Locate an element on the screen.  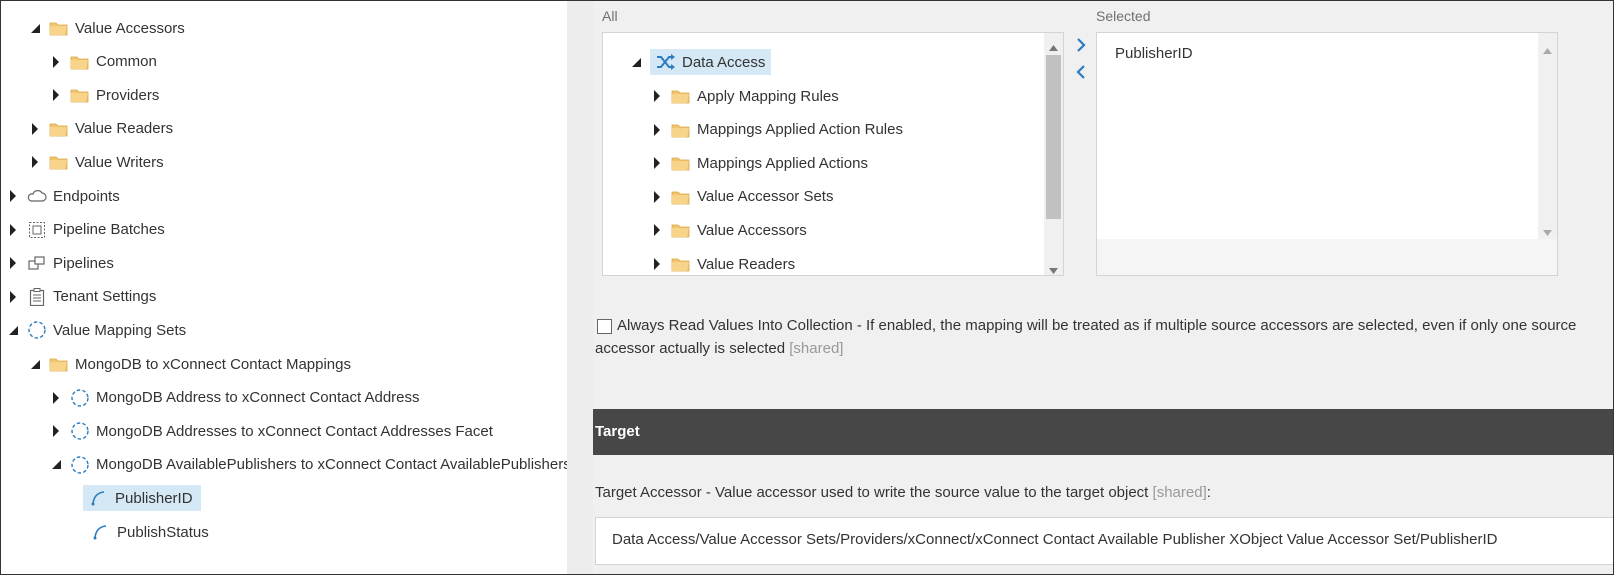
add-selection-button is located at coordinates (1081, 47).